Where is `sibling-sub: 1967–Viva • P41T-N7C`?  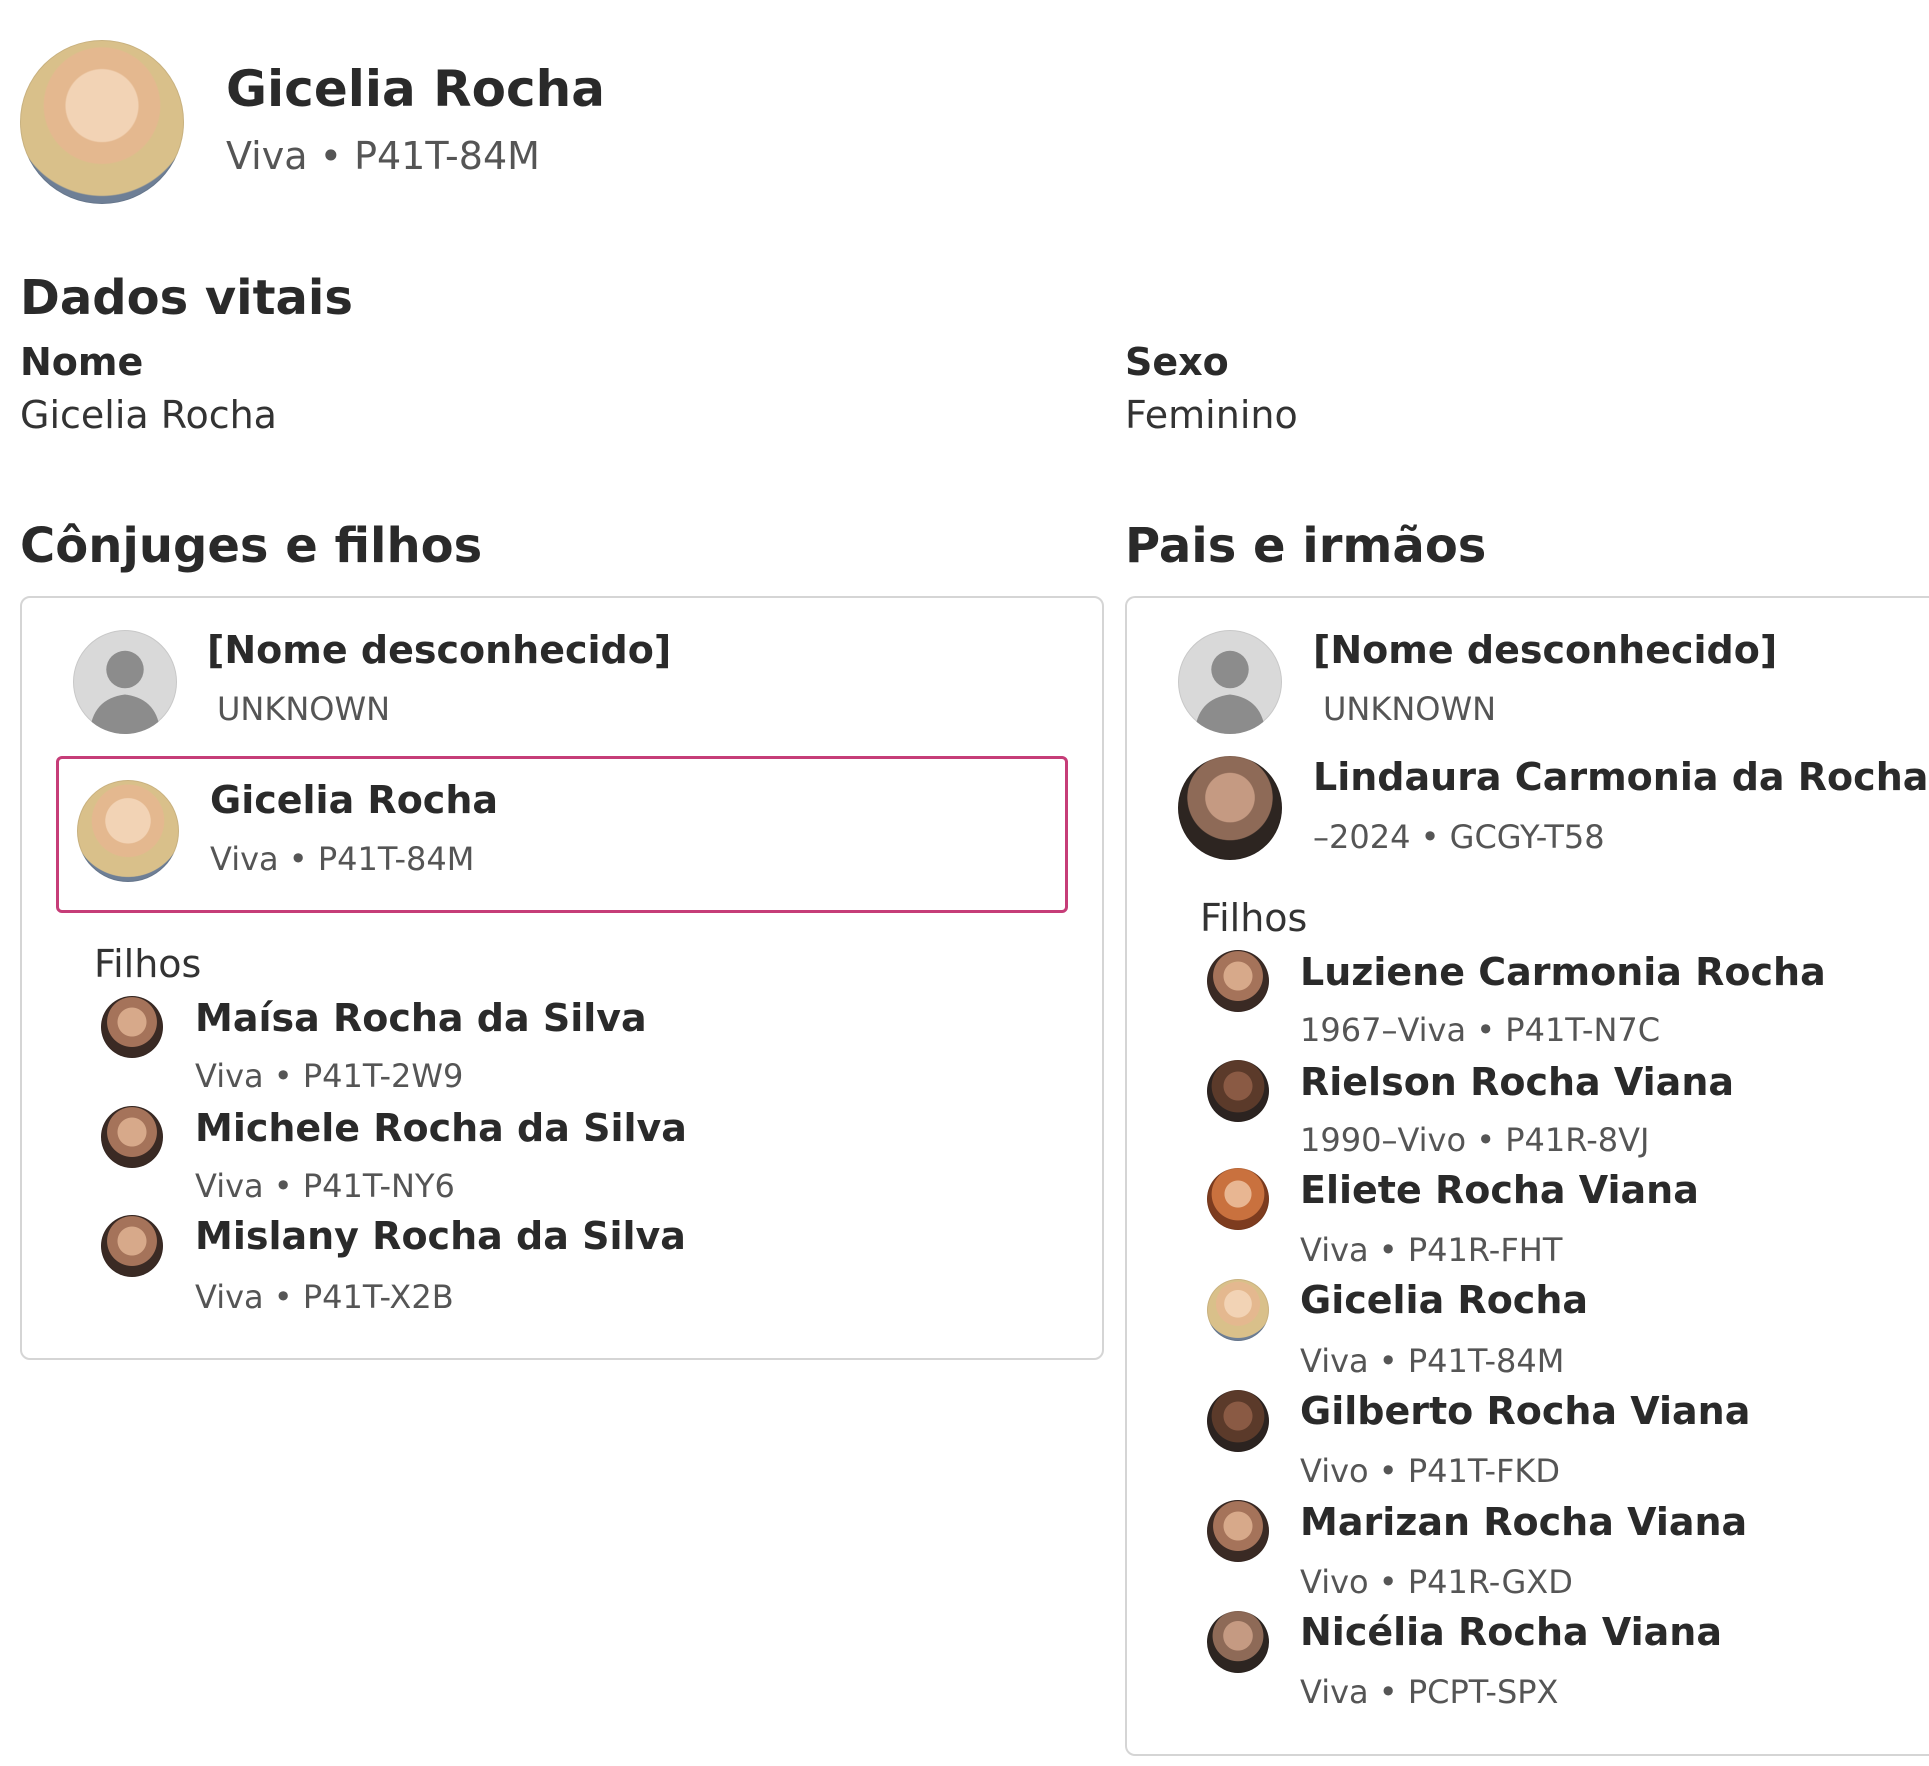 sibling-sub: 1967–Viva • P41T-N7C is located at coordinates (1480, 1030).